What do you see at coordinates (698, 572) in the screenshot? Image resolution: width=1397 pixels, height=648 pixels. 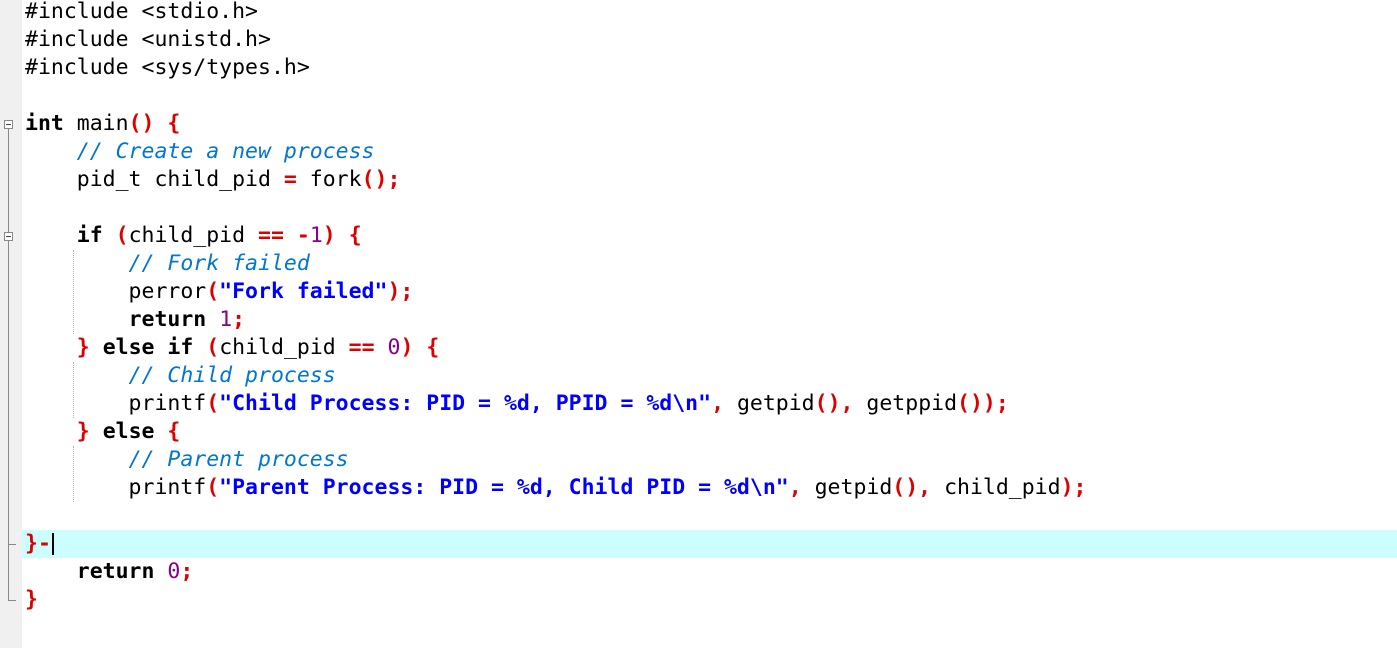 I see `code-line: return 0;` at bounding box center [698, 572].